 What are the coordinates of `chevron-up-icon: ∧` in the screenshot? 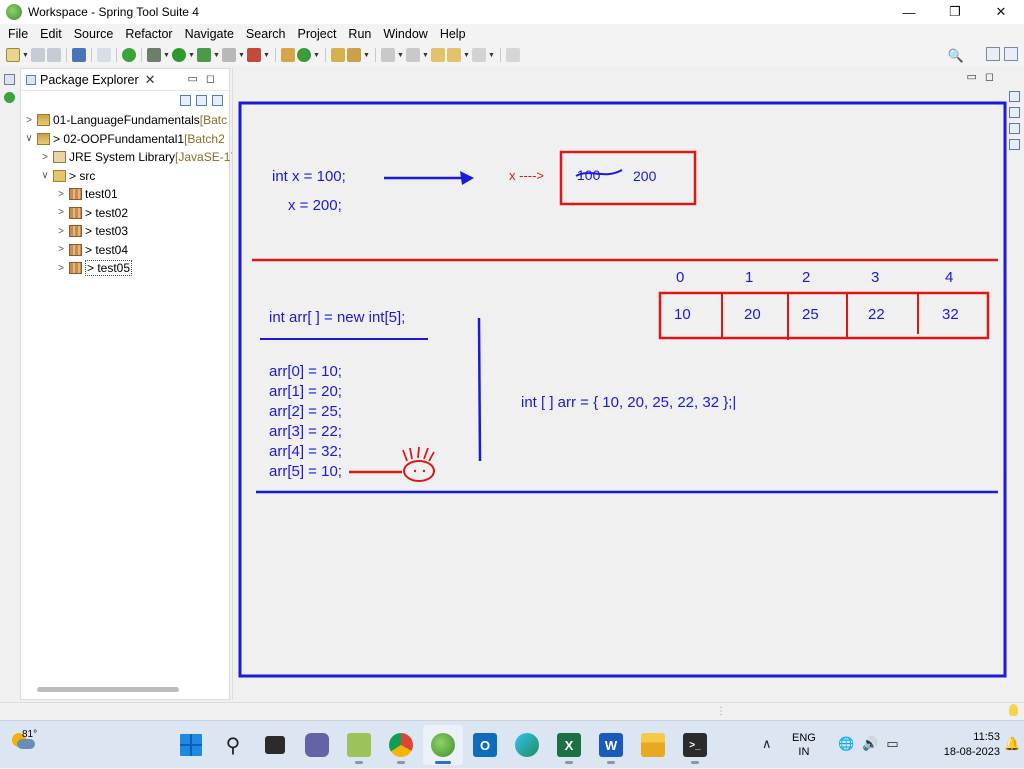 It's located at (767, 744).